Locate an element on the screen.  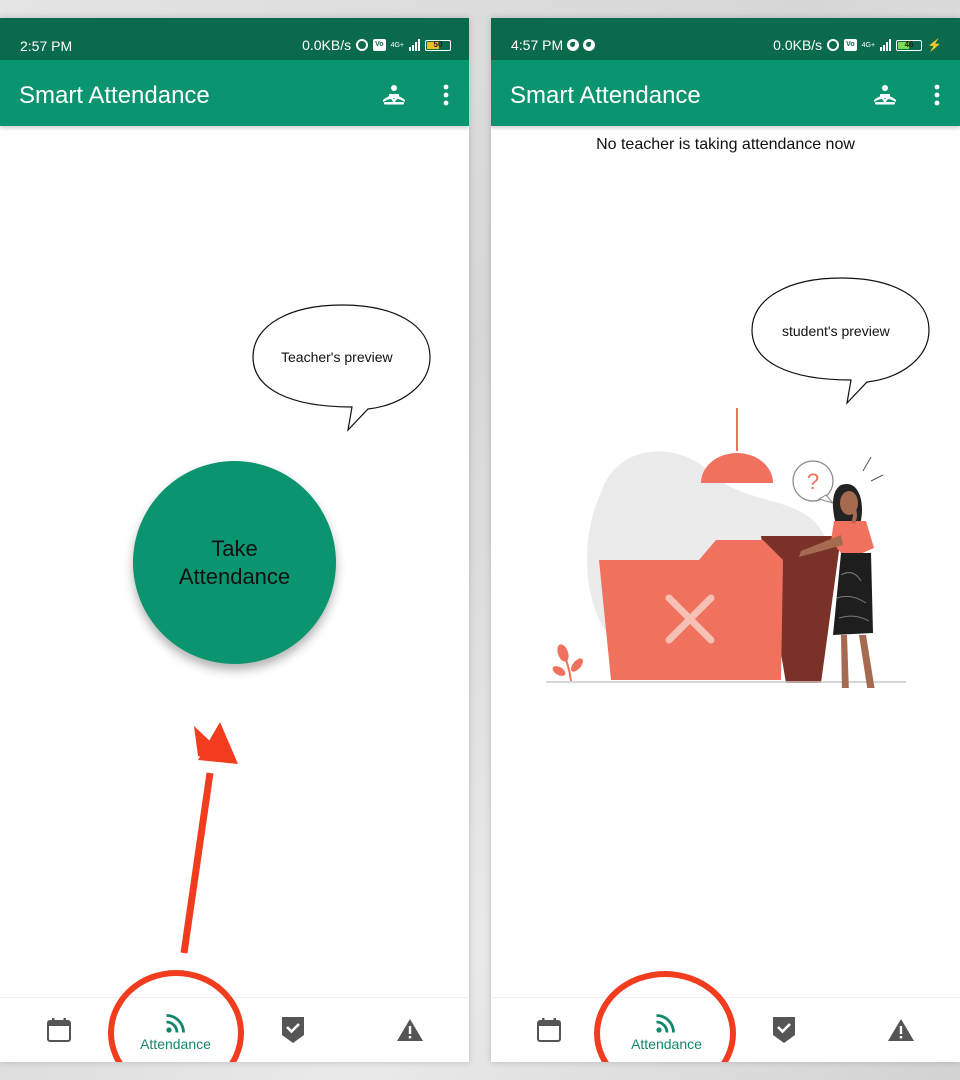
status-indicators: 0.0KB/s Vo 4G+ 50 is located at coordinates (376, 45).